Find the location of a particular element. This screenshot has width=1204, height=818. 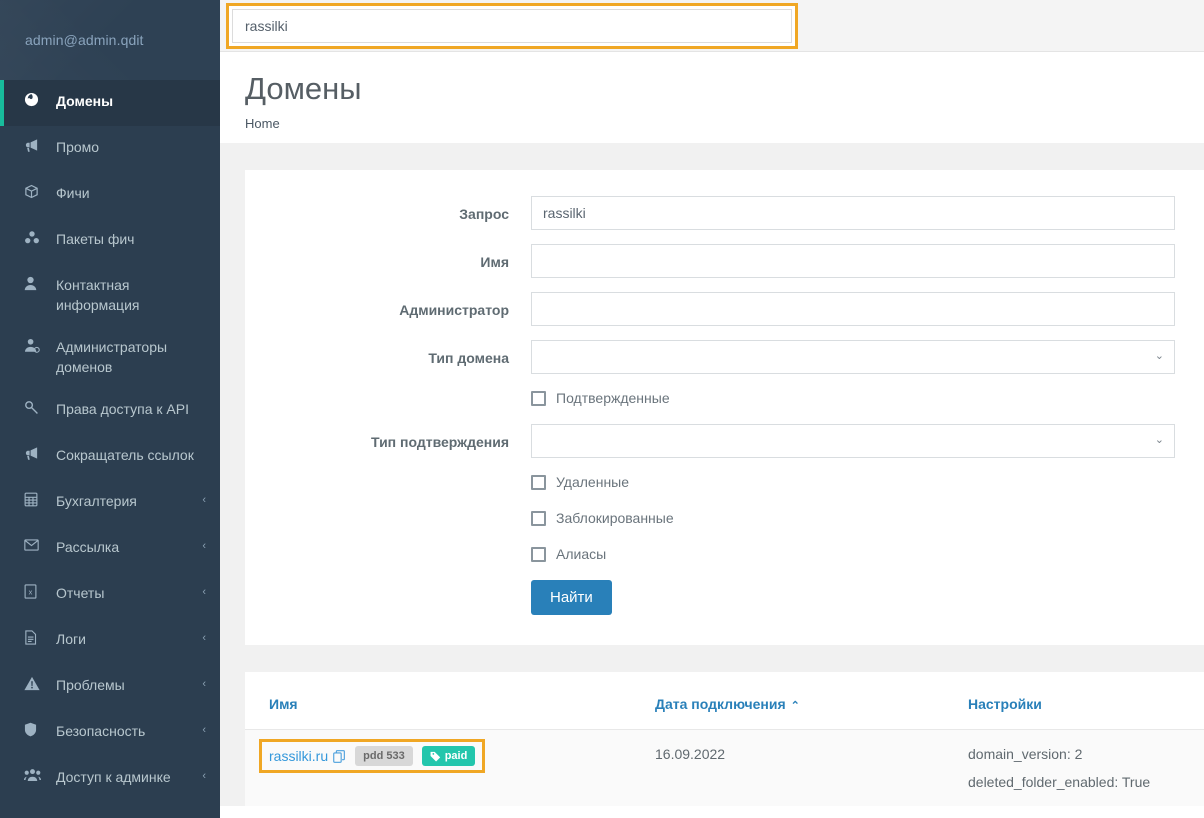

form-row-confirm-type: Тип подтверждения ⌄ is located at coordinates (724, 441).